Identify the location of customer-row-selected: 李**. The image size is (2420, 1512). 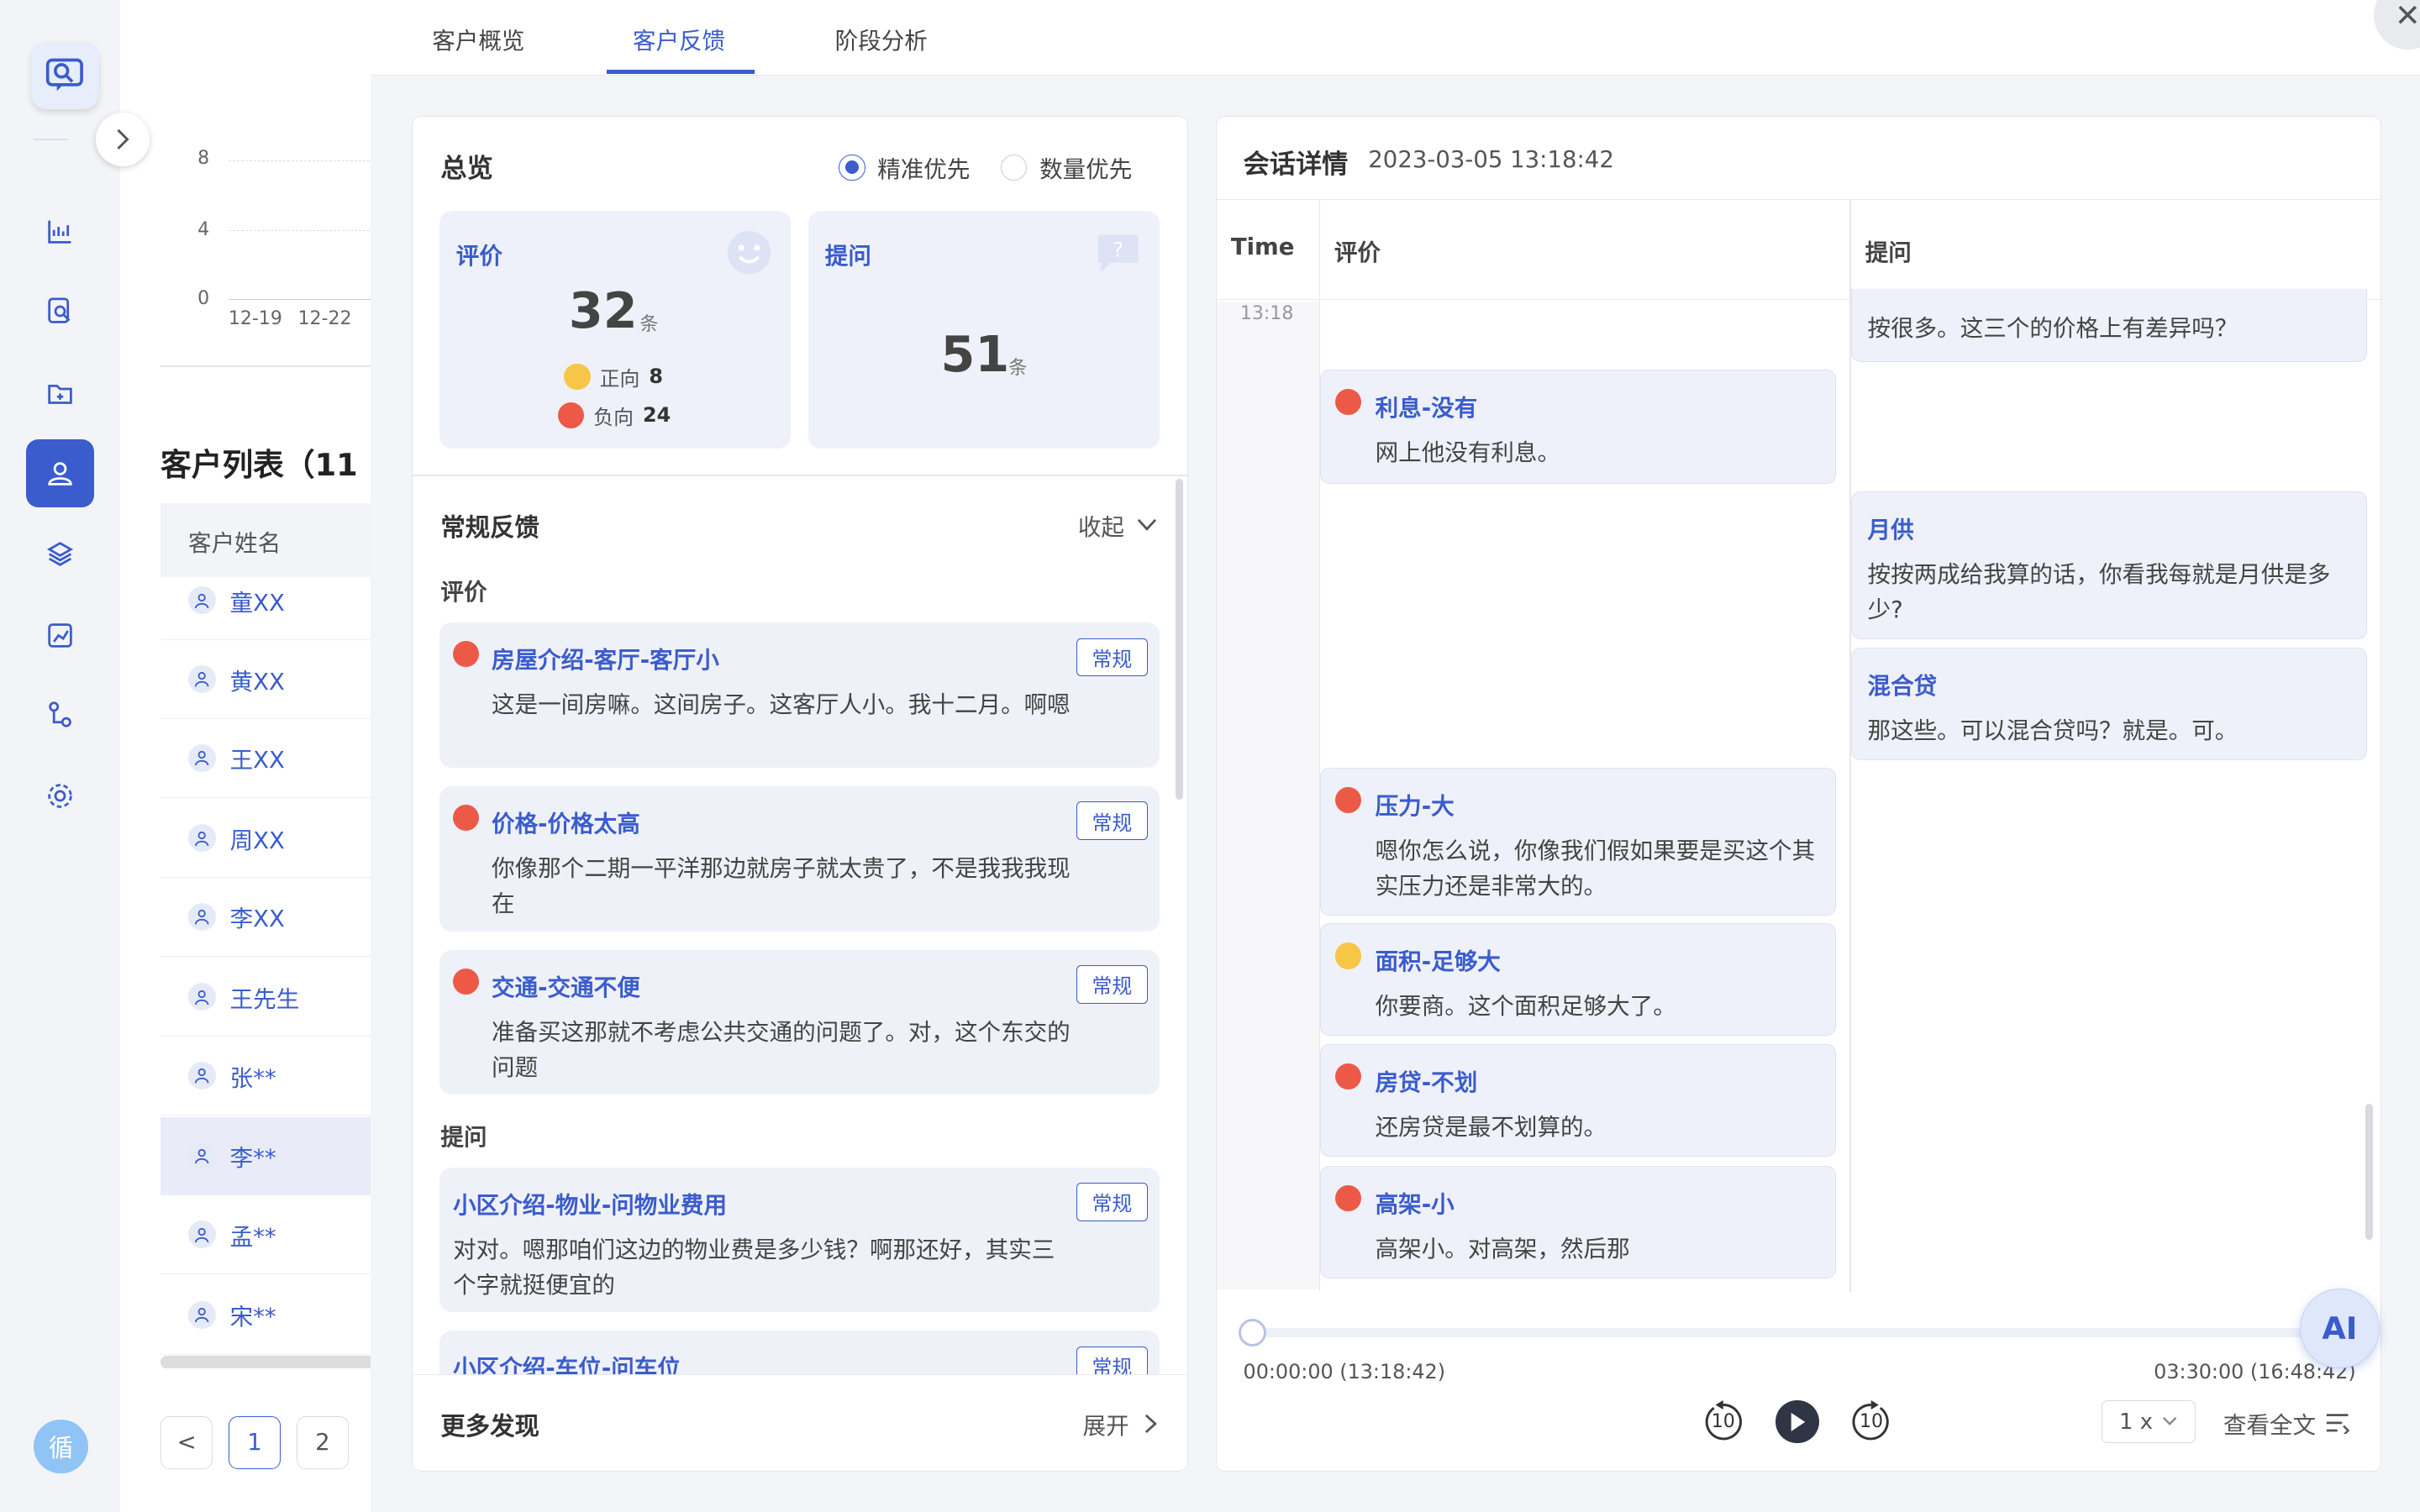
(276, 1156).